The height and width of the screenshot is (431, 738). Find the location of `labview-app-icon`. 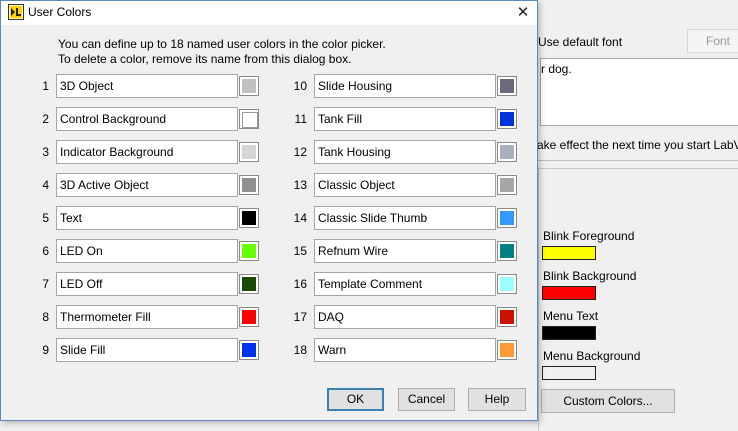

labview-app-icon is located at coordinates (16, 12).